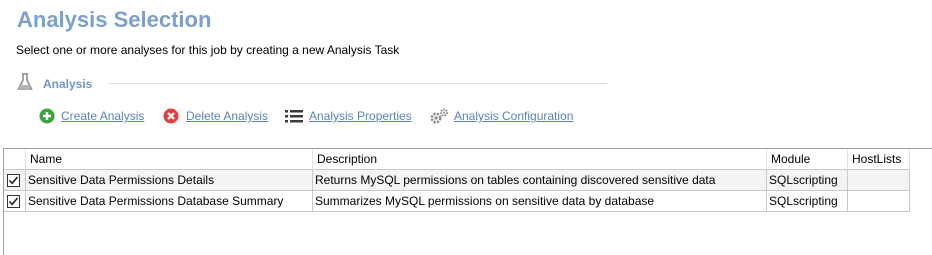 This screenshot has height=255, width=932. What do you see at coordinates (47, 116) in the screenshot?
I see `plus-circle-icon` at bounding box center [47, 116].